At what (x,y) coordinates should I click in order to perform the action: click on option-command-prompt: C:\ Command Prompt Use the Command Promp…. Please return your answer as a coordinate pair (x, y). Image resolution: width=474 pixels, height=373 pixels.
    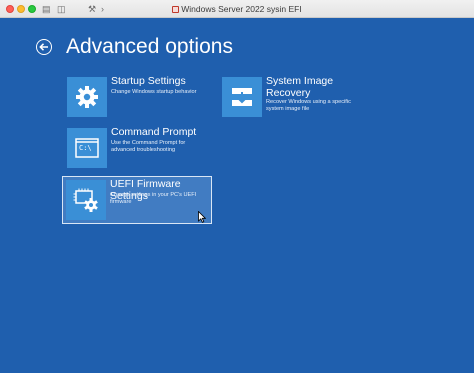
    Looking at the image, I should click on (142, 147).